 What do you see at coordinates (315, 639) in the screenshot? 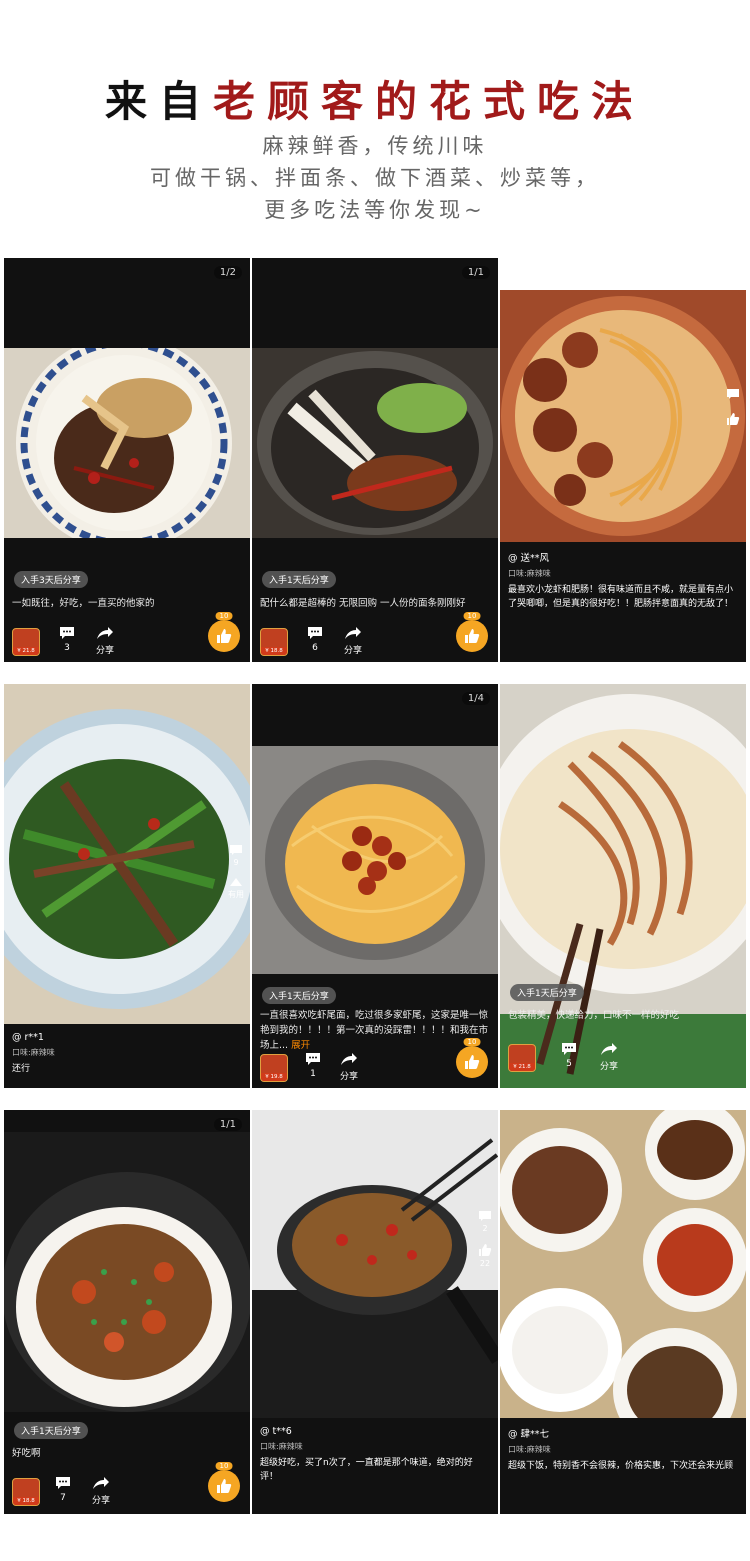
I see `comment-button: 6` at bounding box center [315, 639].